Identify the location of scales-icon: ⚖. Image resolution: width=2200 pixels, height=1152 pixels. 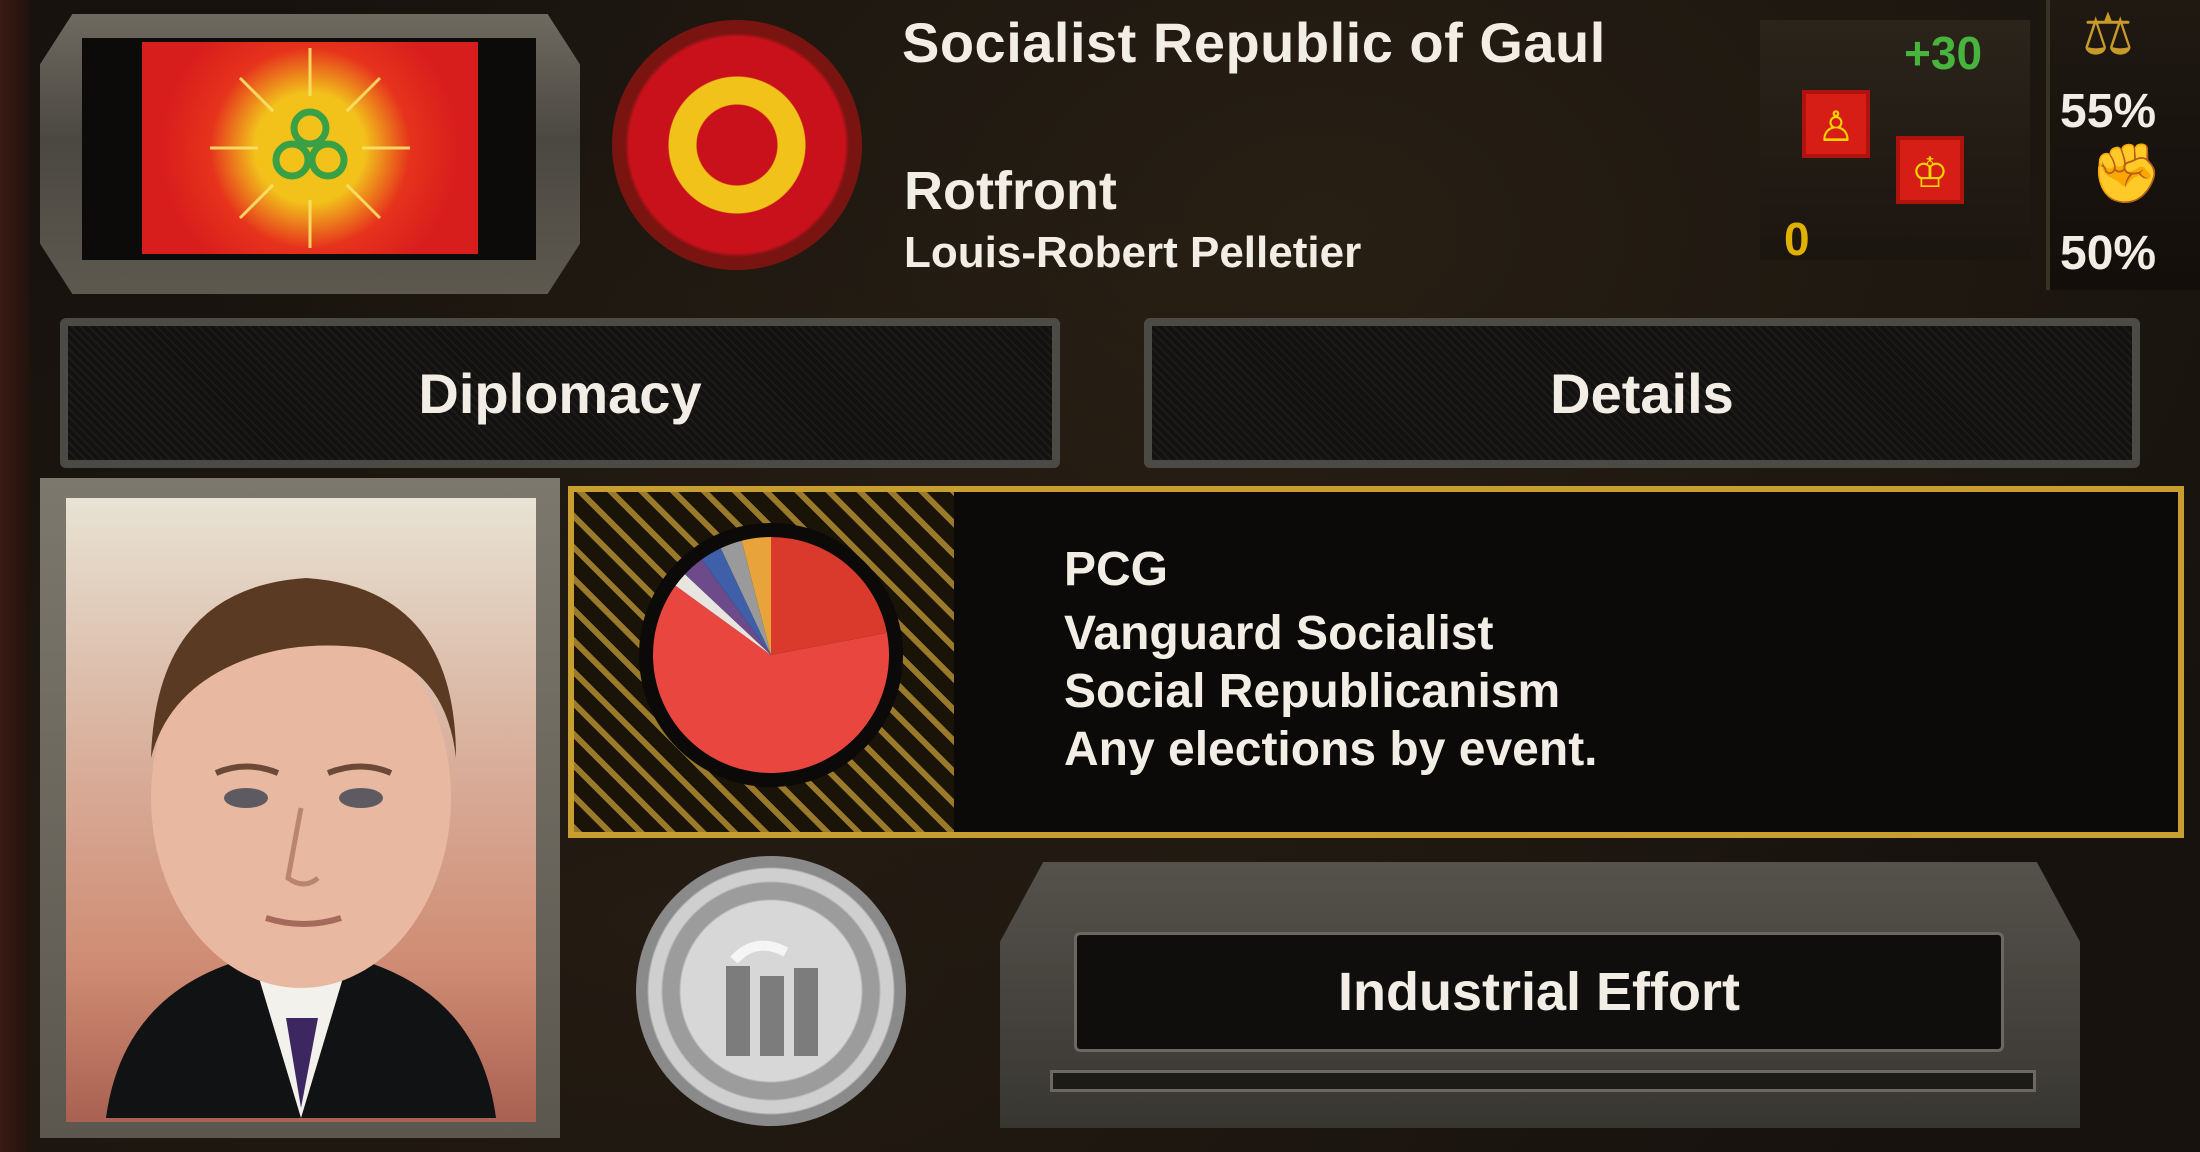
(2108, 34).